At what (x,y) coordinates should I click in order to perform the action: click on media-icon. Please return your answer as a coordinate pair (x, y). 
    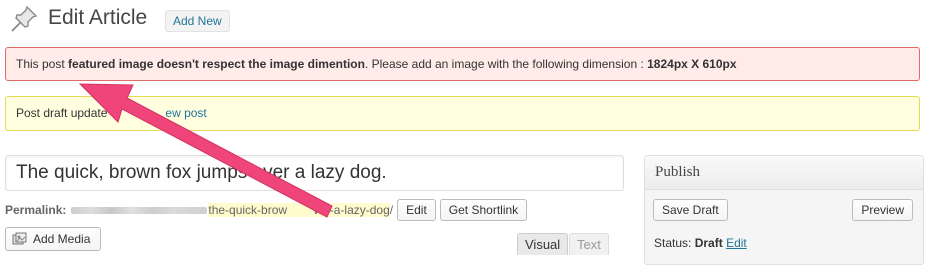
    Looking at the image, I should click on (19, 238).